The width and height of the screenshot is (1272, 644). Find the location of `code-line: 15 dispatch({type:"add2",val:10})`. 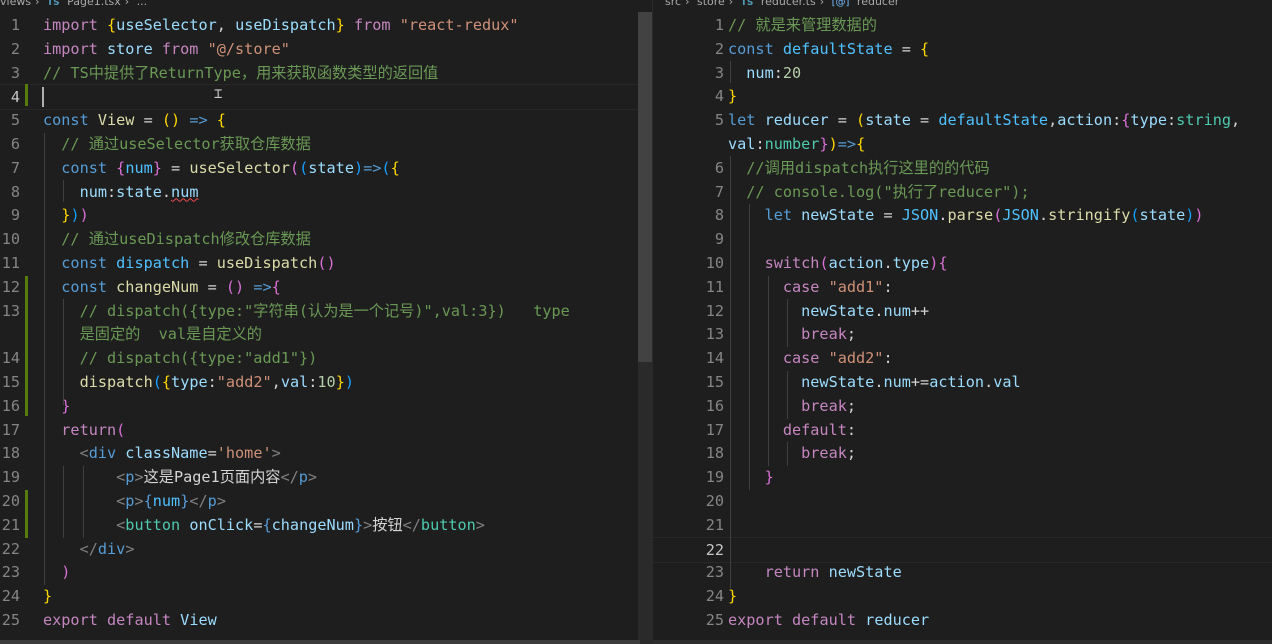

code-line: 15 dispatch({type:"add2",val:10}) is located at coordinates (326, 382).